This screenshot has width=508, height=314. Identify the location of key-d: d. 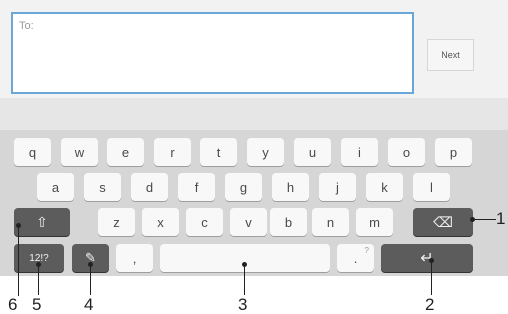
(149, 187).